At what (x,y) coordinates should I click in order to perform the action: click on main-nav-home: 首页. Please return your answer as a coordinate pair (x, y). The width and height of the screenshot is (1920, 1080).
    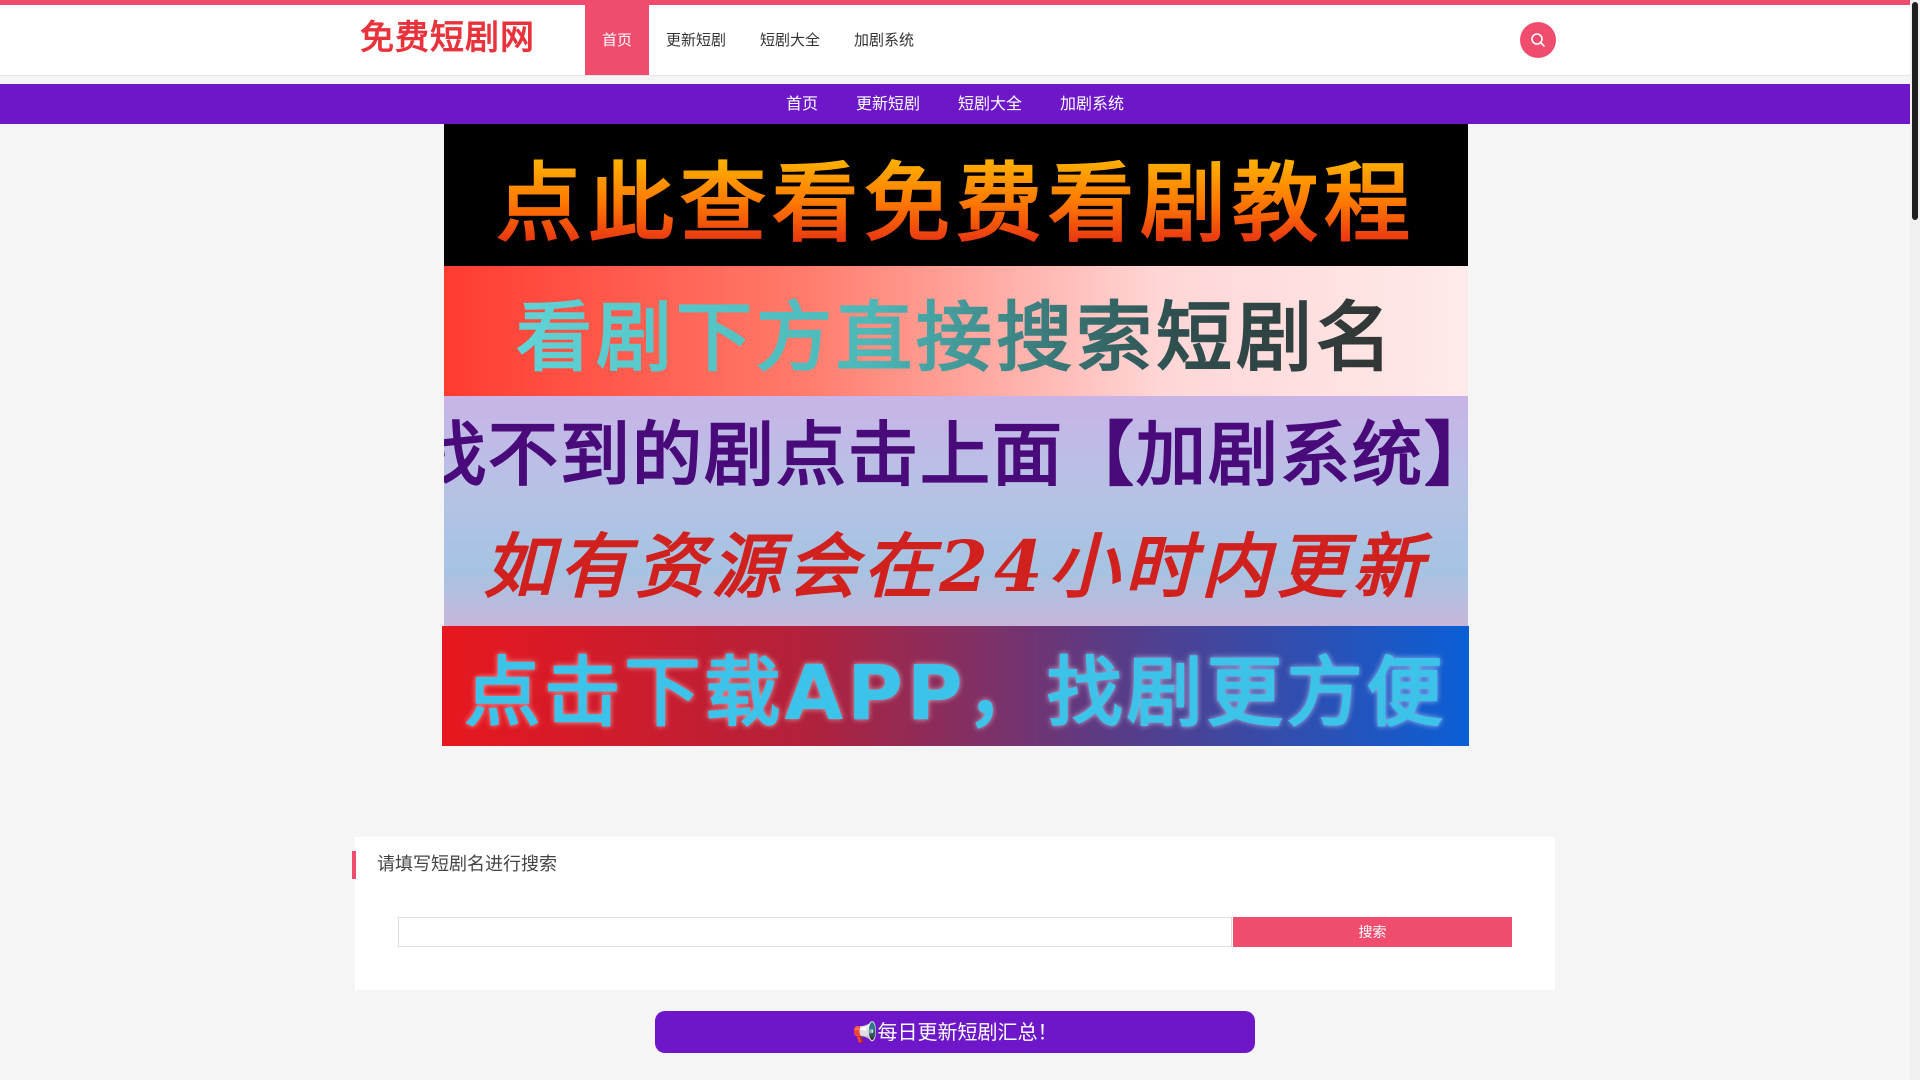
    Looking at the image, I should click on (617, 40).